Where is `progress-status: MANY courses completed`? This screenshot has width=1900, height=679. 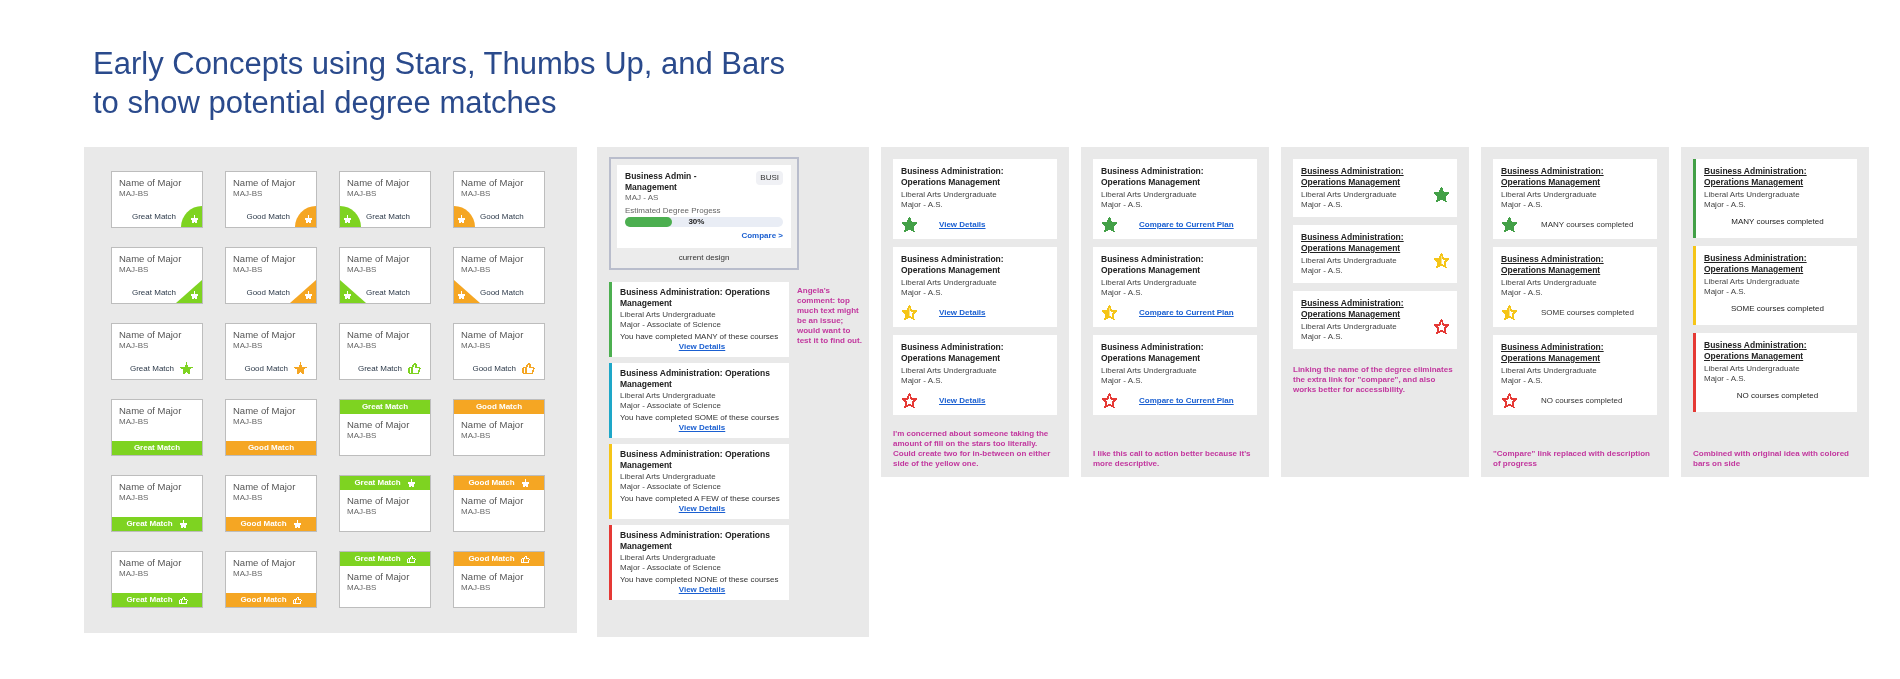 progress-status: MANY courses completed is located at coordinates (1587, 224).